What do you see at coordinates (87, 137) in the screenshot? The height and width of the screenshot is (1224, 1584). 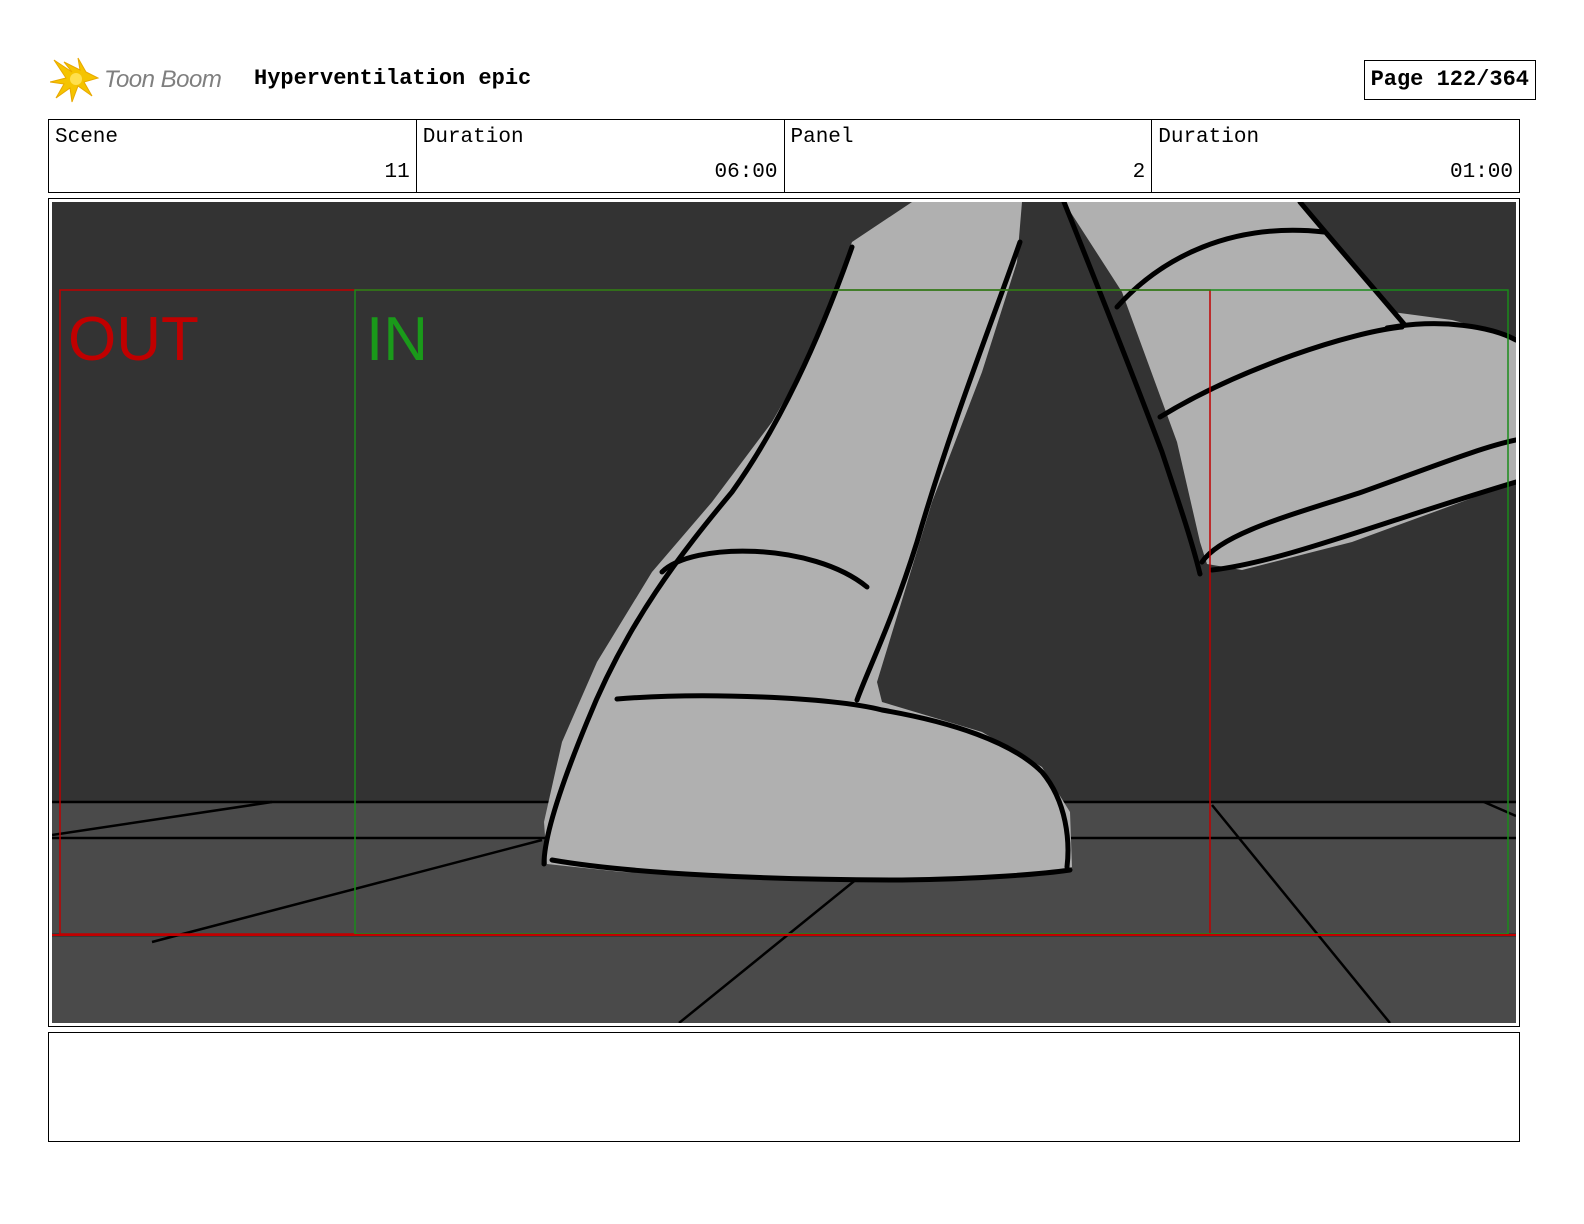 I see `scene-label: Scene` at bounding box center [87, 137].